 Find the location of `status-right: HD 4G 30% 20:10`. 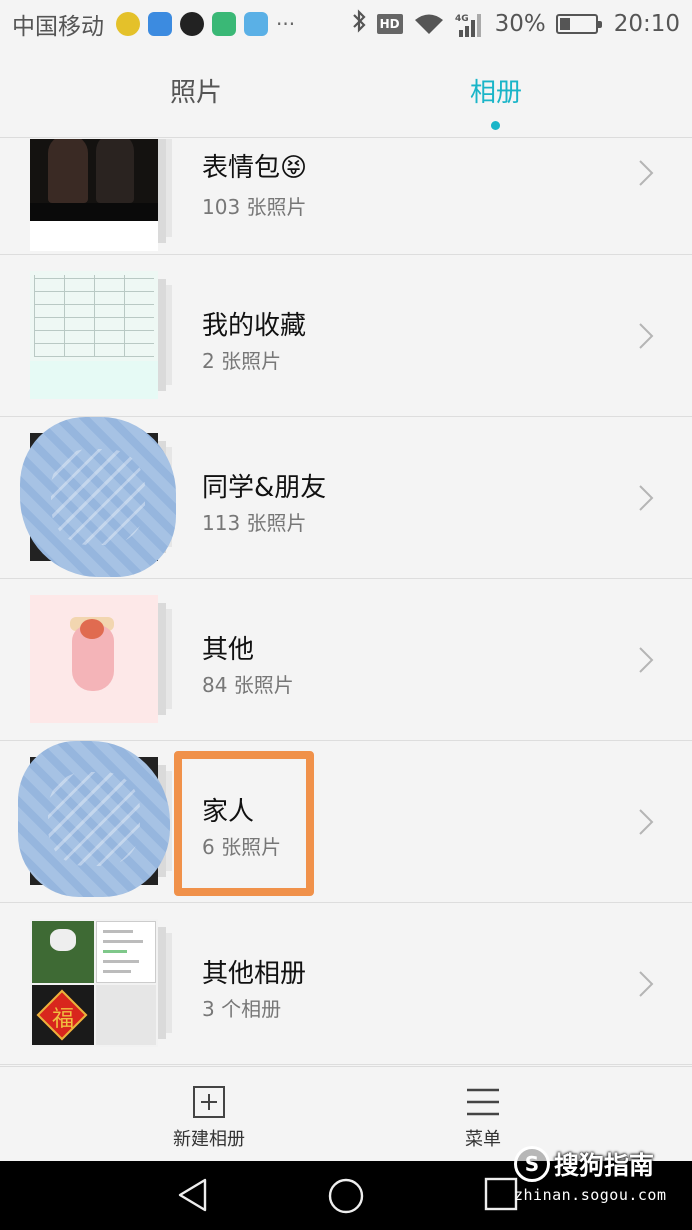

status-right: HD 4G 30% 20:10 is located at coordinates (515, 24).